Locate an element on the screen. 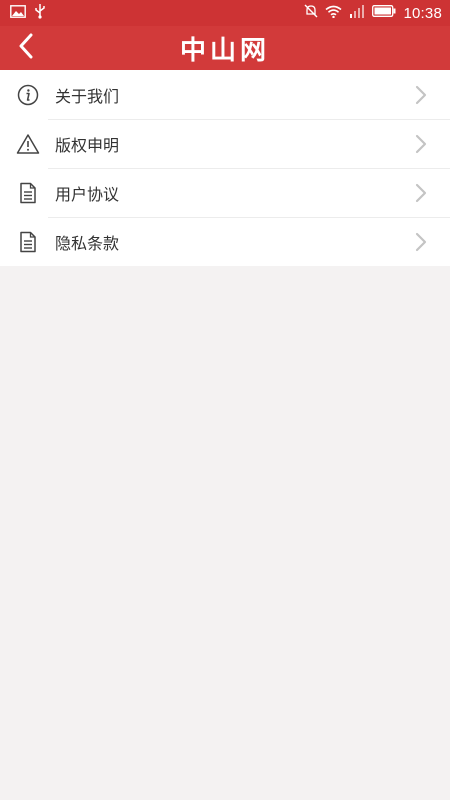 The image size is (450, 800). page-title: 中山网 is located at coordinates (224, 50).